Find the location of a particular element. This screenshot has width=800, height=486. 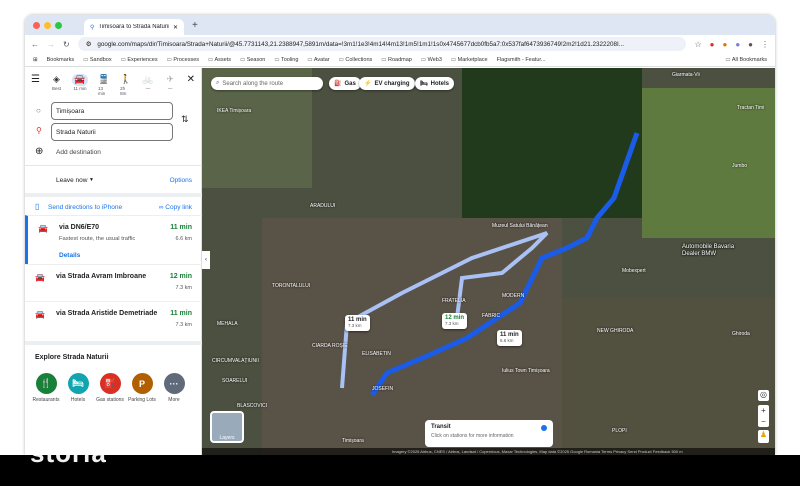

street-view-pegman: ♟ is located at coordinates (763, 436).